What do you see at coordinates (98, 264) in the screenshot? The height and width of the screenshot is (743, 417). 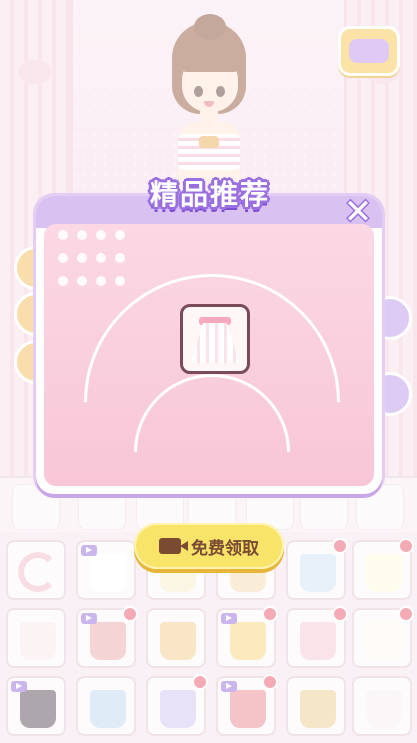 I see `decor-dots` at bounding box center [98, 264].